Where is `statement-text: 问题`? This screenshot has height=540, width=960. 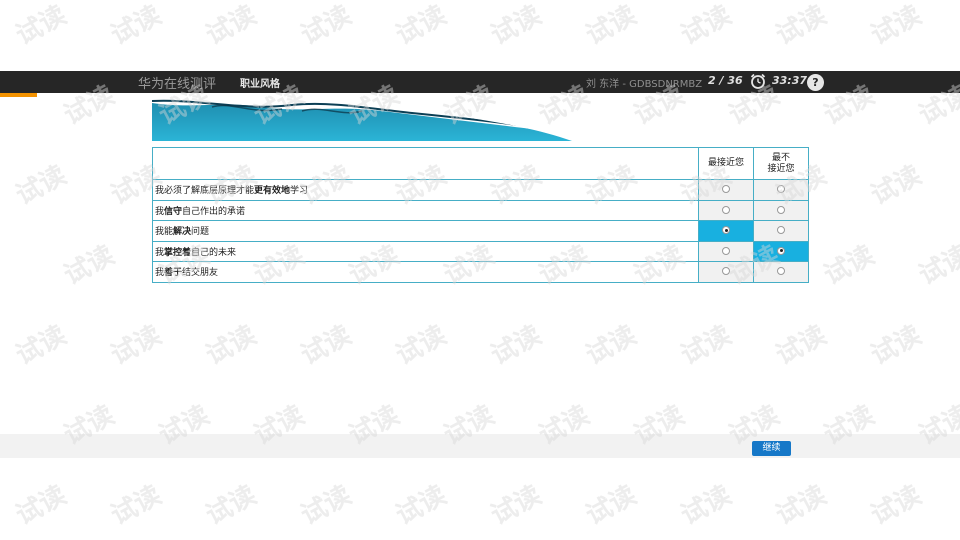
statement-text: 问题 is located at coordinates (200, 232).